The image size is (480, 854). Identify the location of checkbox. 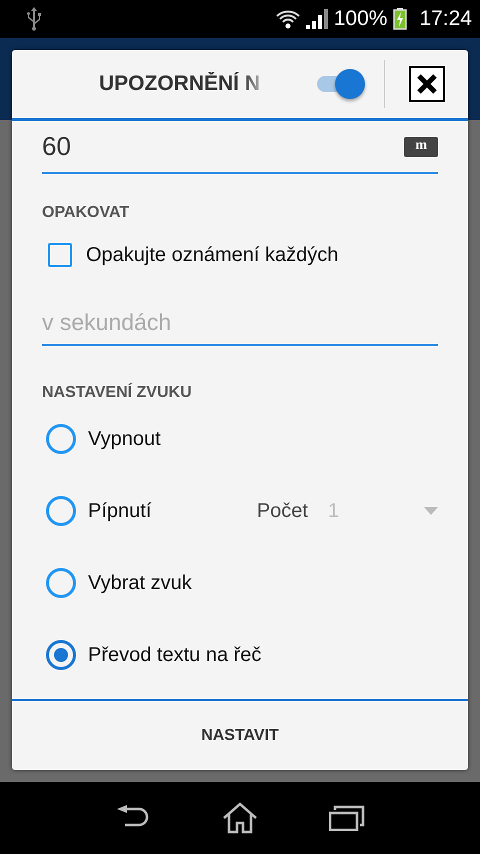
(60, 255).